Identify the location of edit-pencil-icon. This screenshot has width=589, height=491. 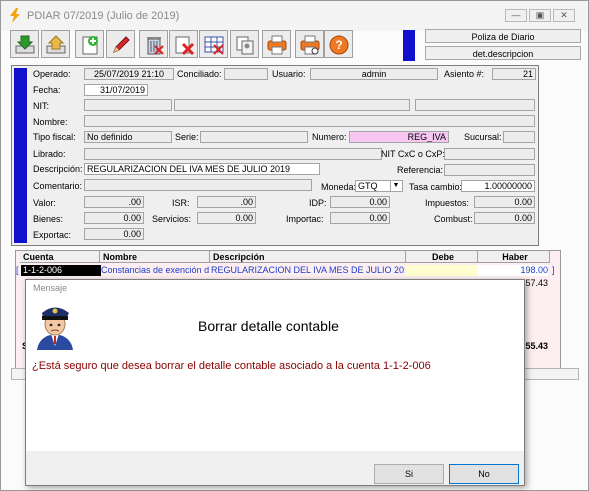
(121, 44).